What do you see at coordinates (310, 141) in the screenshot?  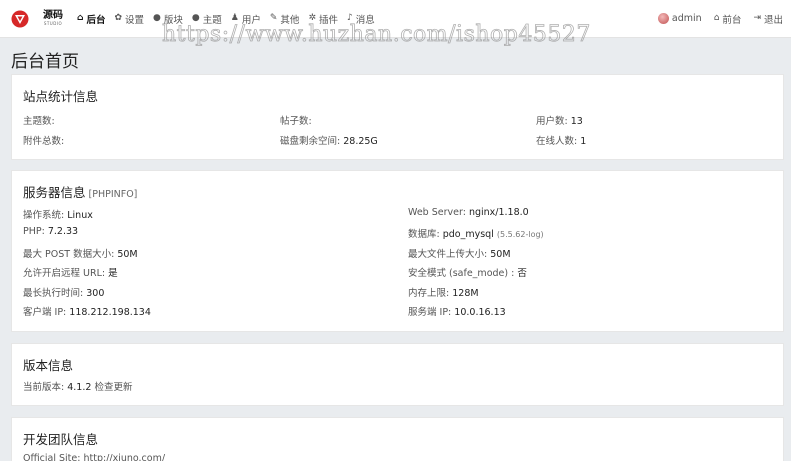 I see `stat-label: 磁盘剩余空间:` at bounding box center [310, 141].